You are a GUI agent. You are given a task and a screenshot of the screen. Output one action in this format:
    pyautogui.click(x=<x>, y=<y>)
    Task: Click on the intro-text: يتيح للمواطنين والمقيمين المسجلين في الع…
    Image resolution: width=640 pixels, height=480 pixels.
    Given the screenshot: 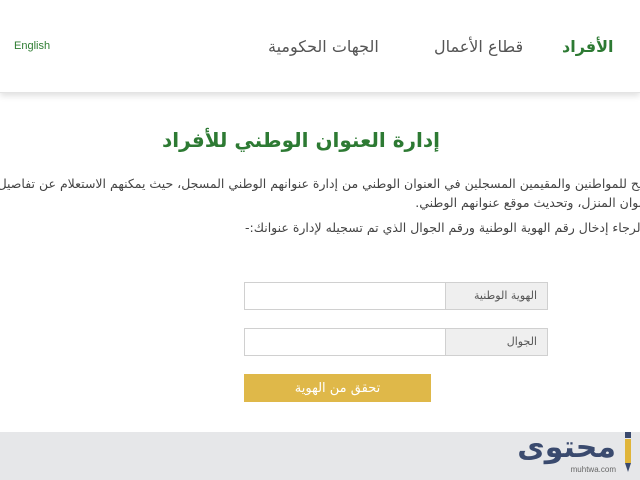 What is the action you would take?
    pyautogui.click(x=320, y=193)
    